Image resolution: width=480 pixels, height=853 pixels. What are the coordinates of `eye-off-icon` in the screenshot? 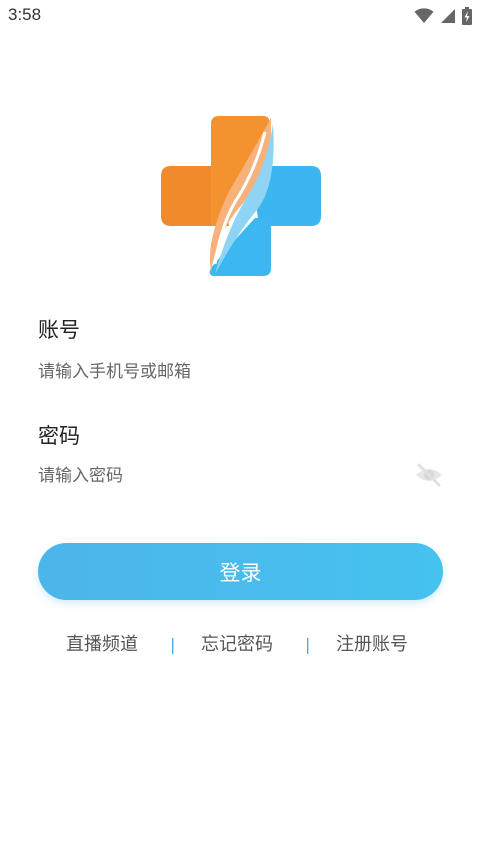 It's located at (429, 475).